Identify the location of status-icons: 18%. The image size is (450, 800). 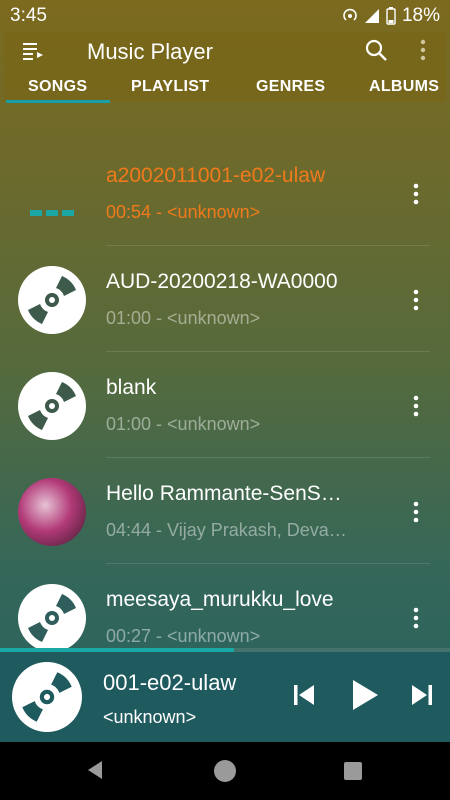
(391, 16).